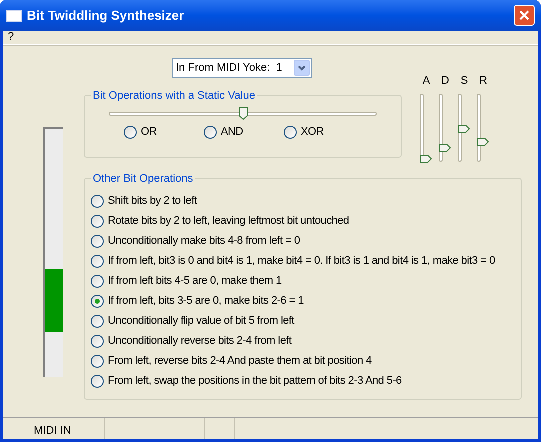 The image size is (541, 442). I want to click on radio-option: Shift bits by 2 to left, so click(306, 201).